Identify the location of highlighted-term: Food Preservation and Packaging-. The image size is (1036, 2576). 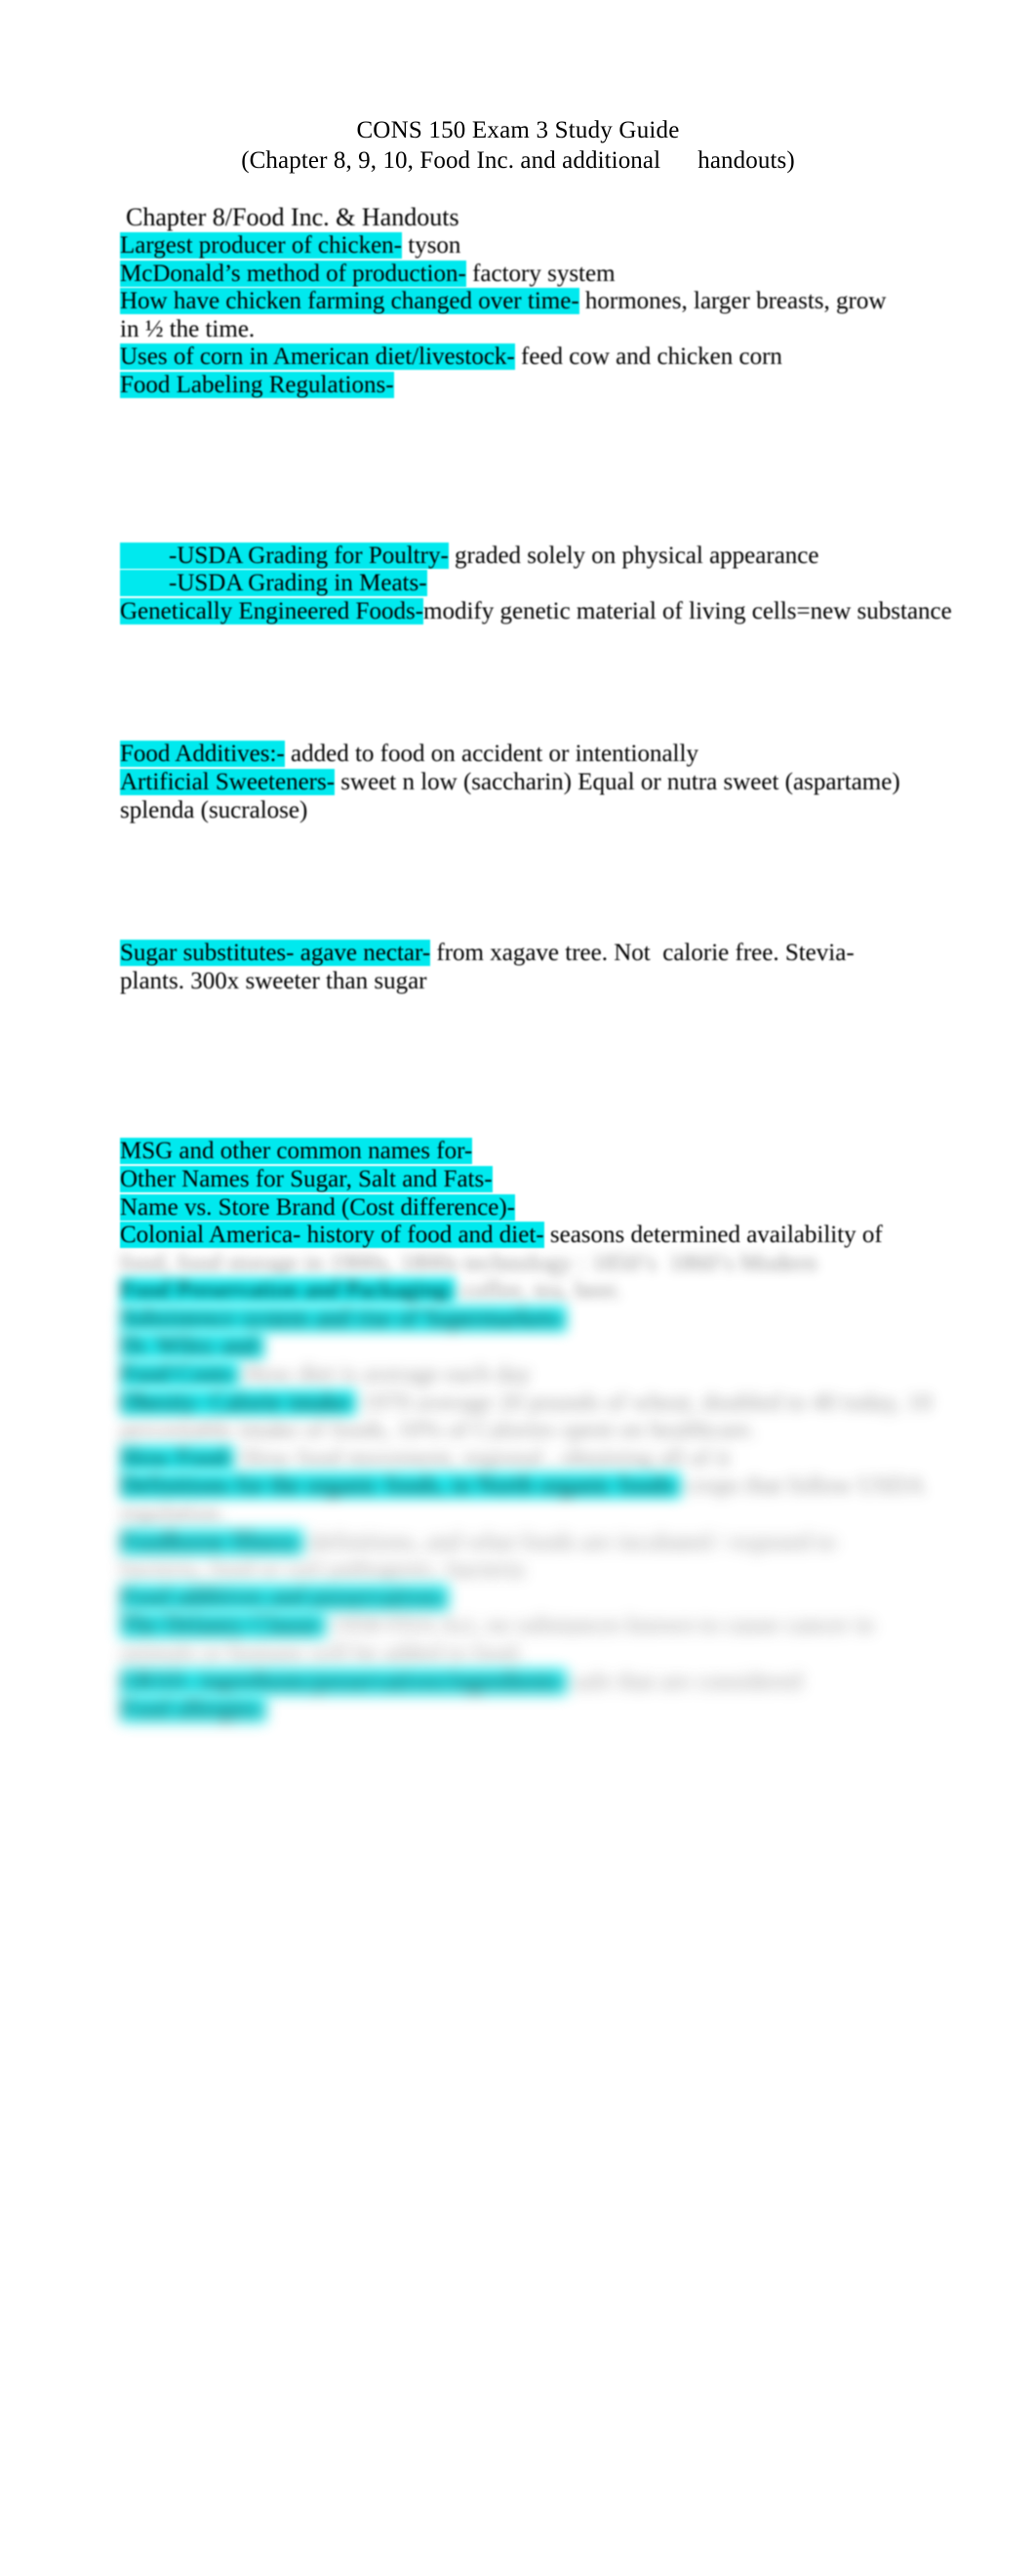
(288, 1291).